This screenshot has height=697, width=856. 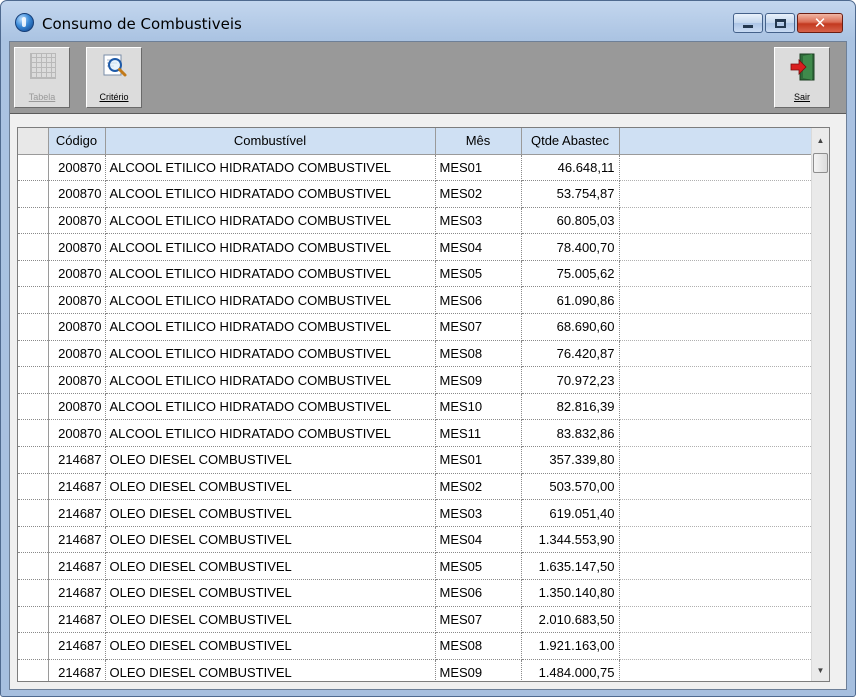 I want to click on scroll-up-arrow-icon: ▲, so click(x=820, y=140).